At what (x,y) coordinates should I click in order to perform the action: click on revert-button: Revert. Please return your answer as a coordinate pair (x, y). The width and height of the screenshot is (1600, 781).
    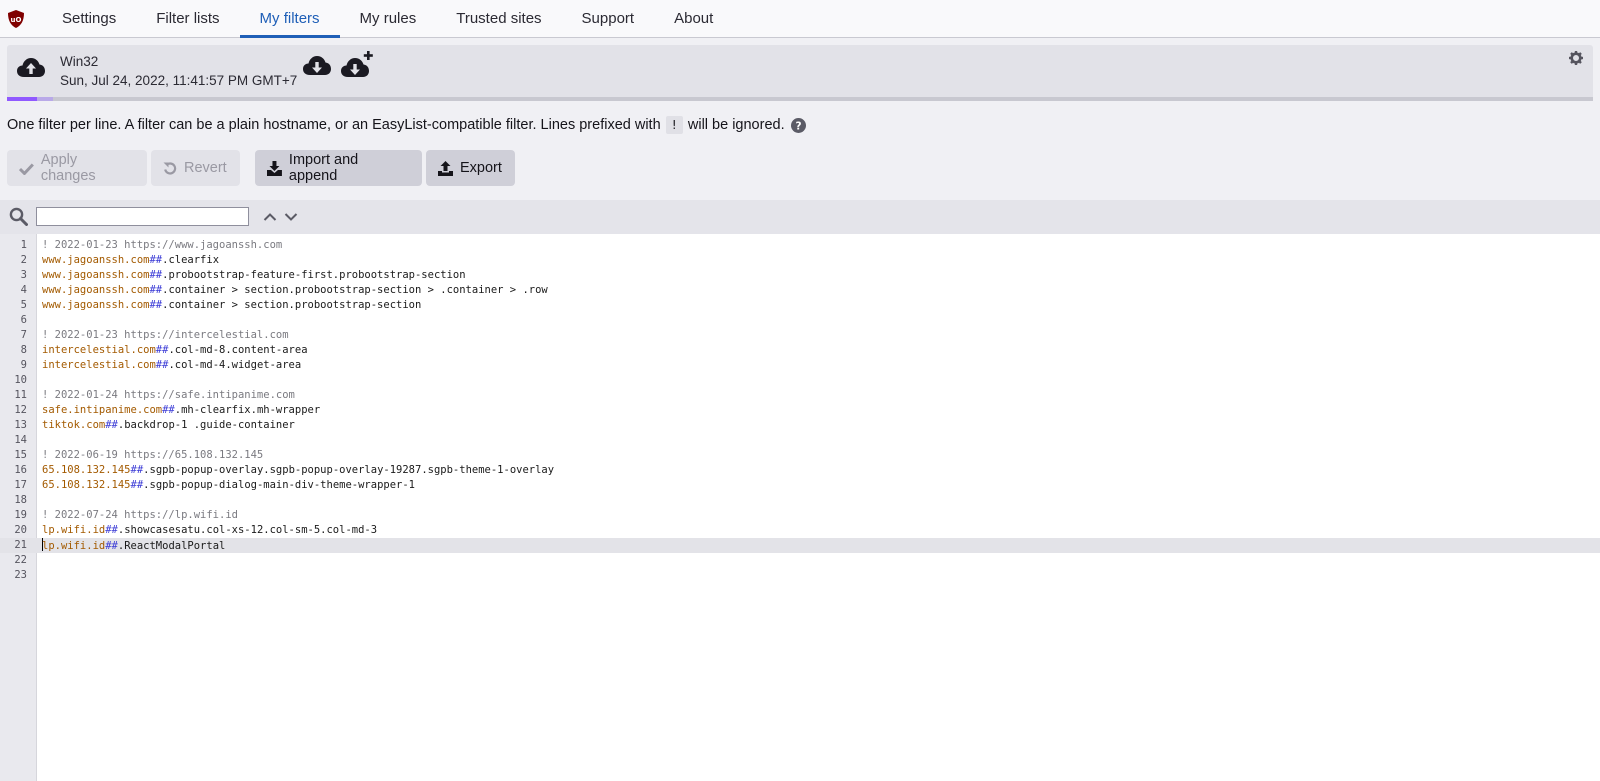
    Looking at the image, I should click on (195, 168).